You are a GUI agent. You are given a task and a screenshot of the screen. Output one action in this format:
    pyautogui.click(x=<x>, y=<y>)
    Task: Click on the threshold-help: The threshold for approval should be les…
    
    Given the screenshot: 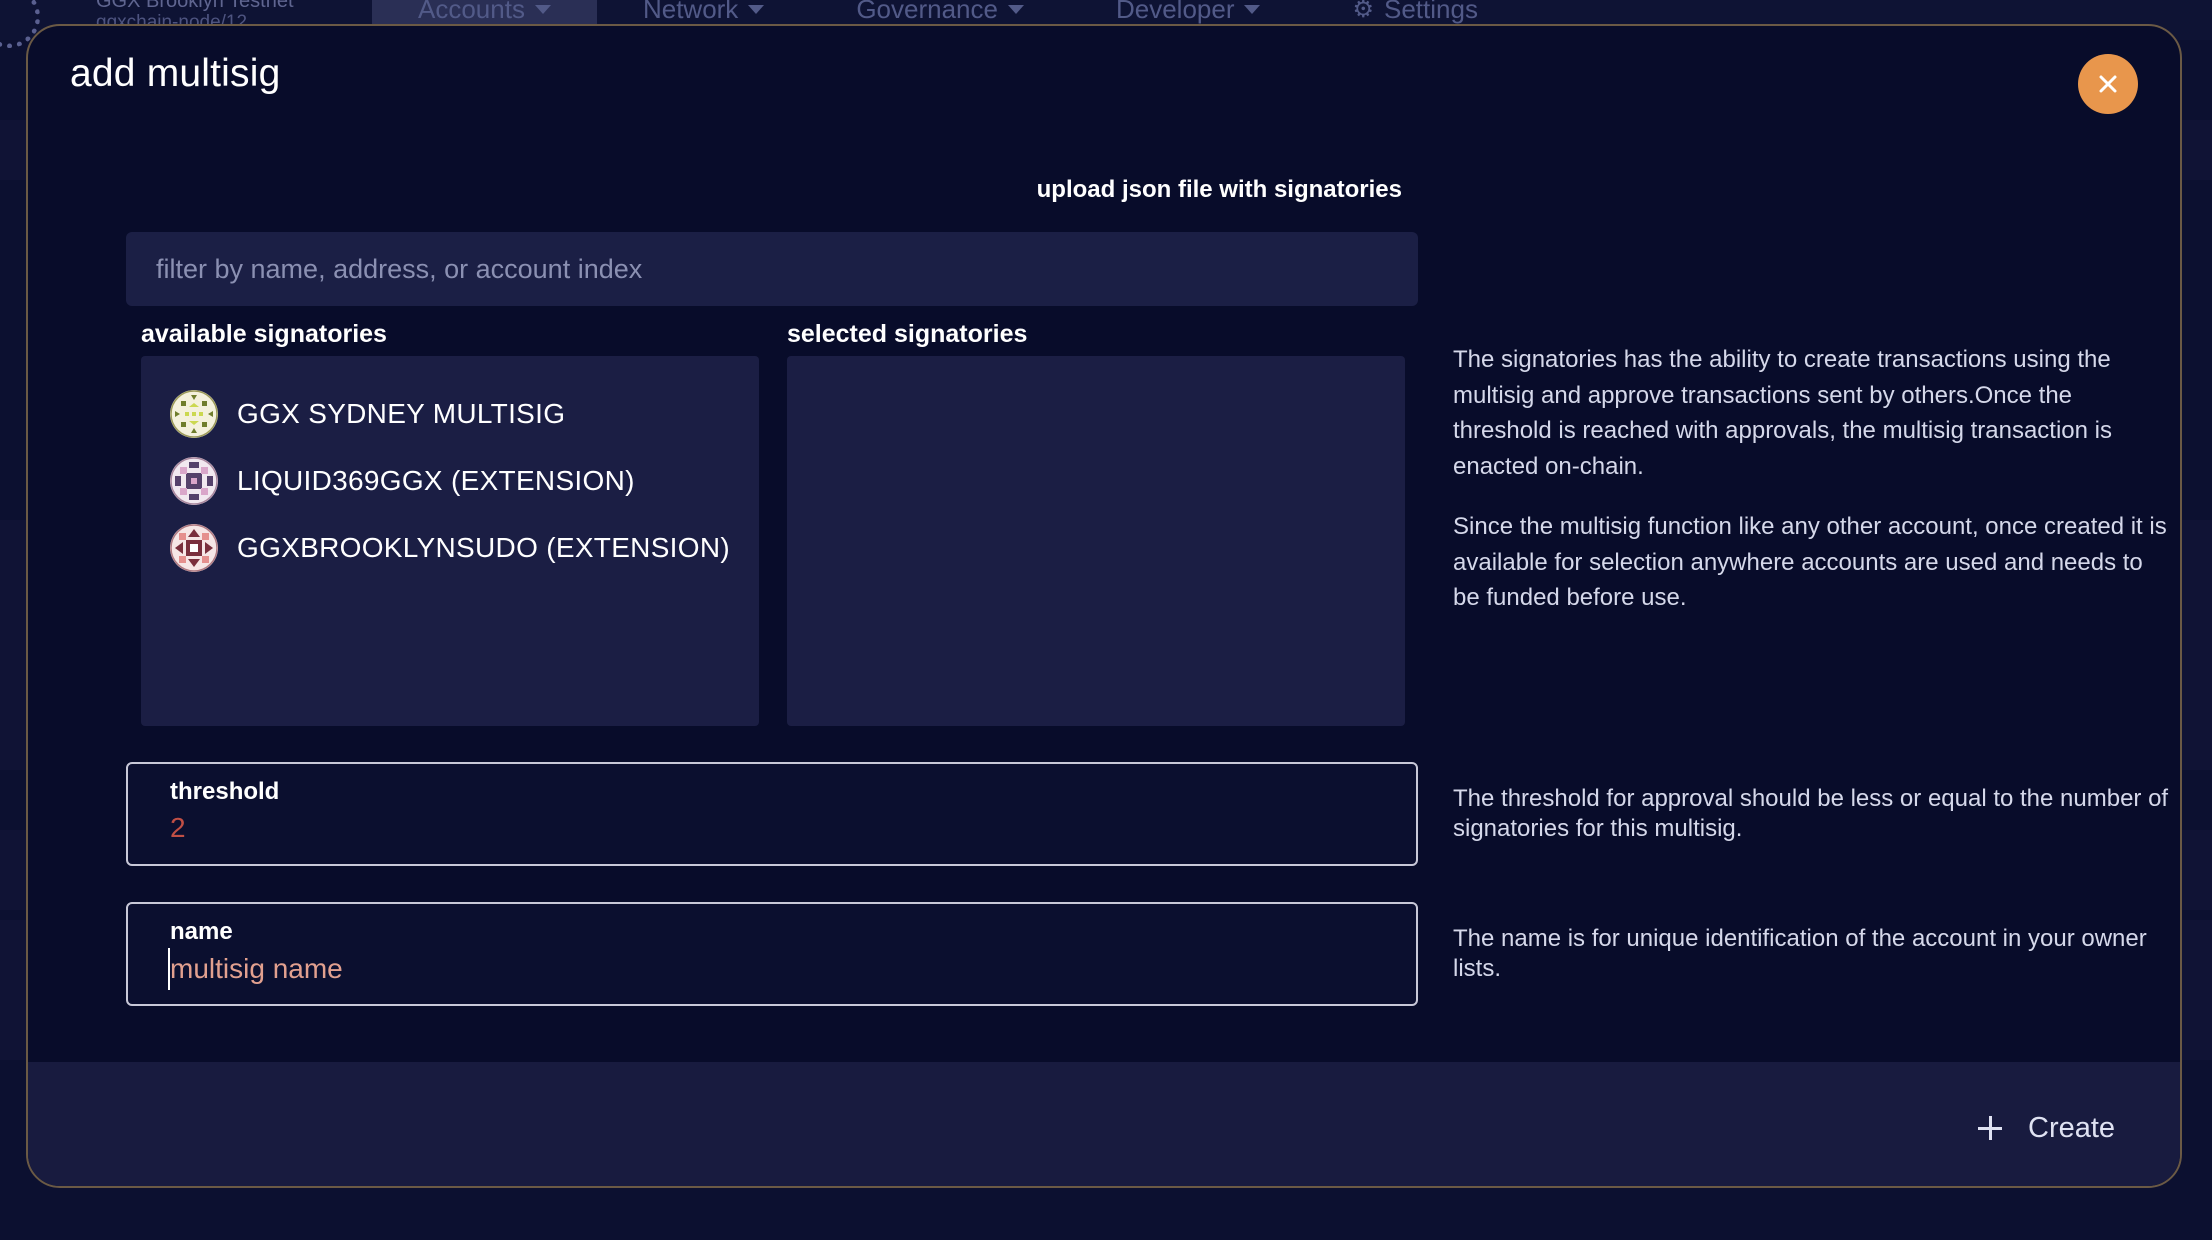 What is the action you would take?
    pyautogui.click(x=1811, y=813)
    